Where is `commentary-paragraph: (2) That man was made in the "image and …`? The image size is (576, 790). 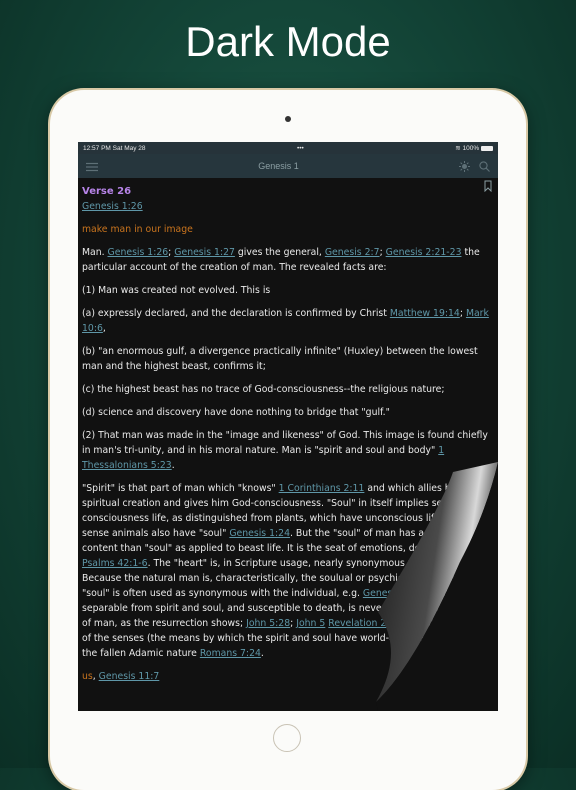
commentary-paragraph: (2) That man was made in the "image and … is located at coordinates (288, 450).